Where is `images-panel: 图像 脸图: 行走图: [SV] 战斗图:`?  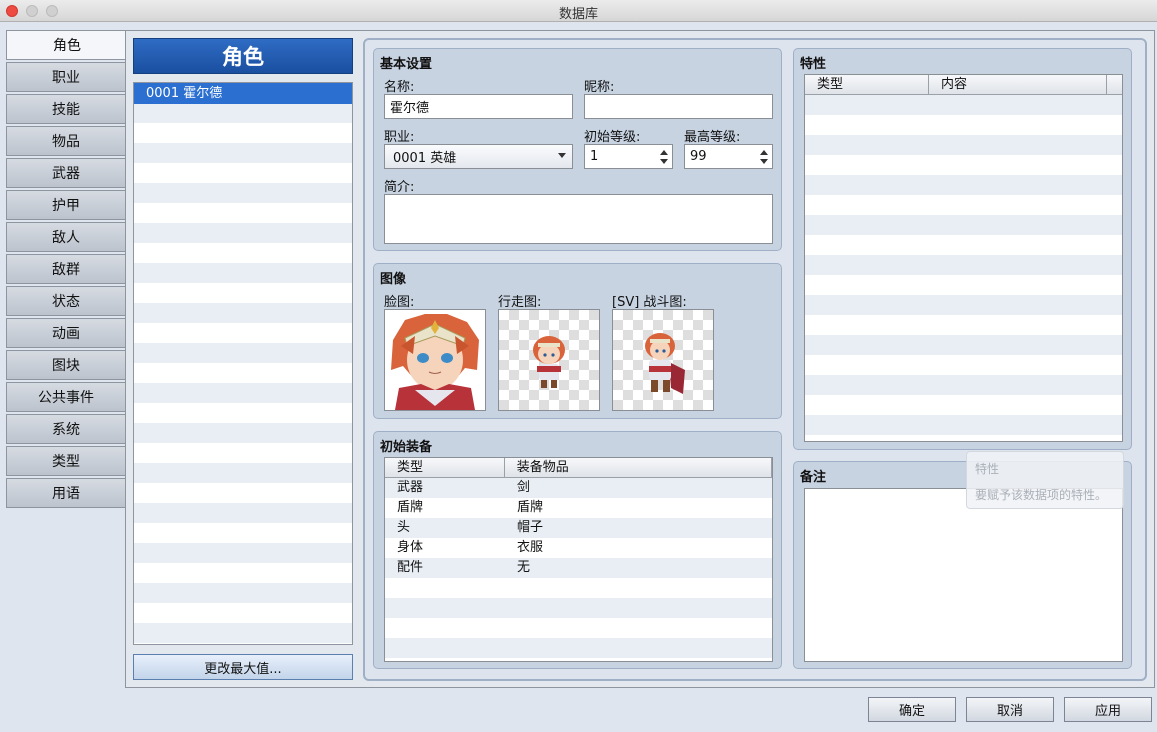 images-panel: 图像 脸图: 行走图: [SV] 战斗图: is located at coordinates (577, 341).